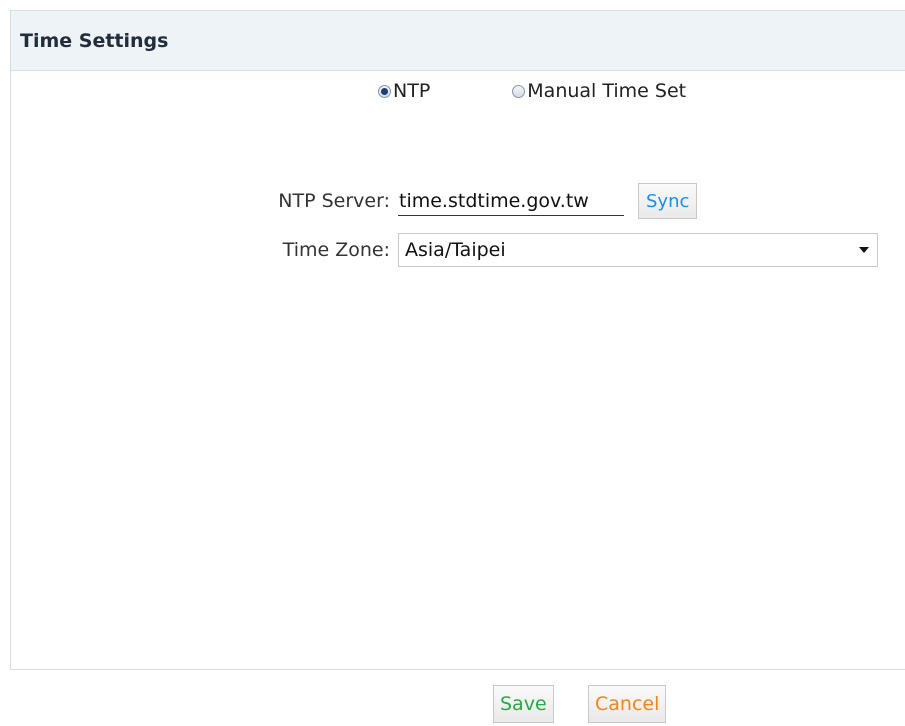 The height and width of the screenshot is (726, 905). Describe the element at coordinates (336, 250) in the screenshot. I see `time-zone-label: Time Zone:` at that location.